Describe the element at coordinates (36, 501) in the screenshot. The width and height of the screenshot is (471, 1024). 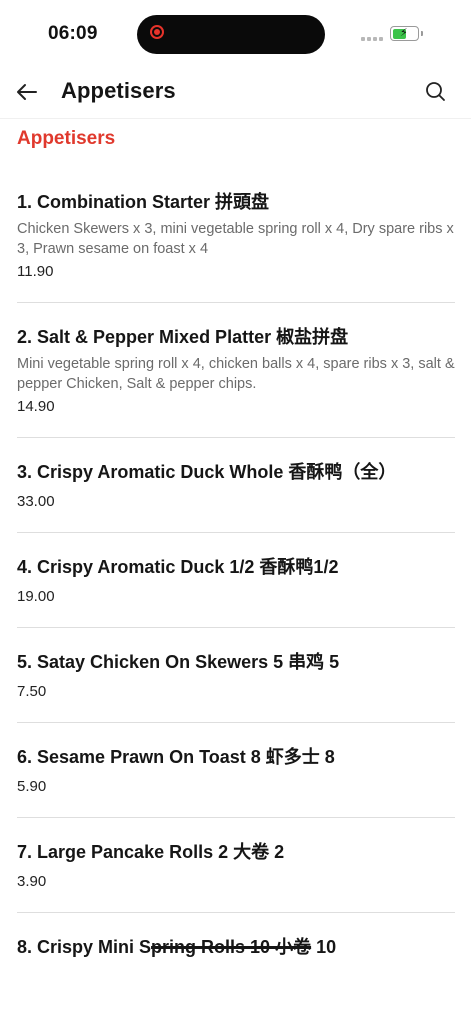
I see `item-price: 33.00` at that location.